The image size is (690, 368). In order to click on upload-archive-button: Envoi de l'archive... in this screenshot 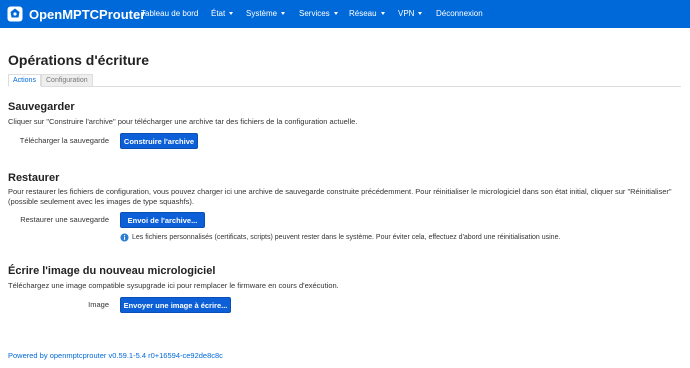, I will do `click(162, 220)`.